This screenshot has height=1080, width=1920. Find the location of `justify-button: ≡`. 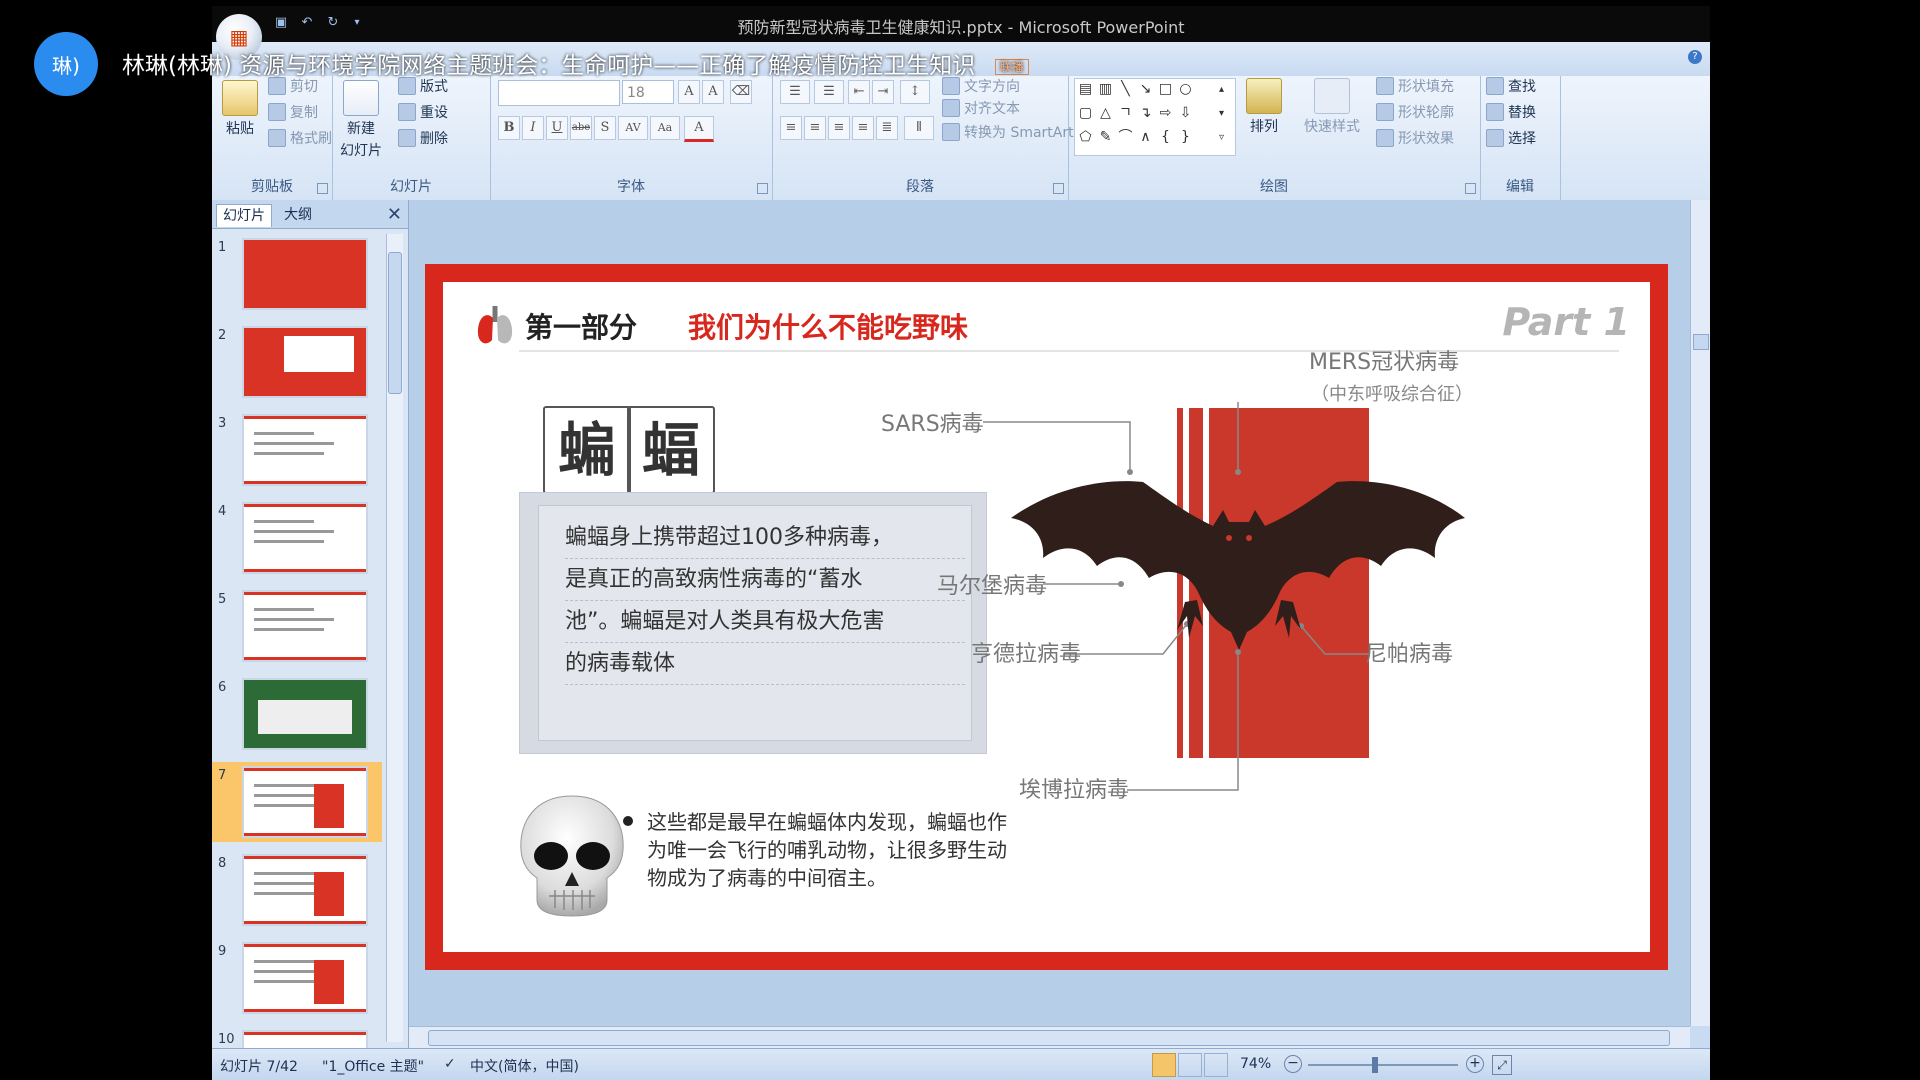

justify-button: ≡ is located at coordinates (863, 128).